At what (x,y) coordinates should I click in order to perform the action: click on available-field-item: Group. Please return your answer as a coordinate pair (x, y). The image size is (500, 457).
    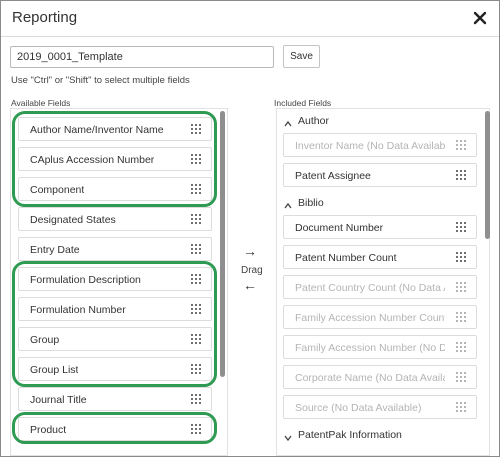
    Looking at the image, I should click on (115, 339).